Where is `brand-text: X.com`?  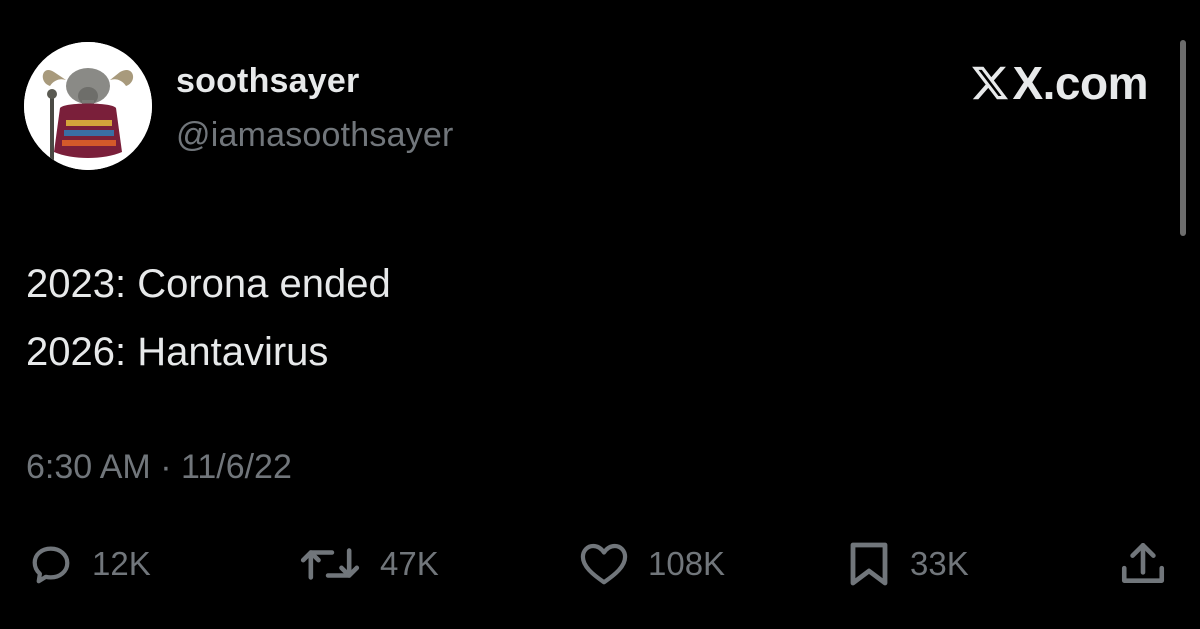
brand-text: X.com is located at coordinates (1080, 83).